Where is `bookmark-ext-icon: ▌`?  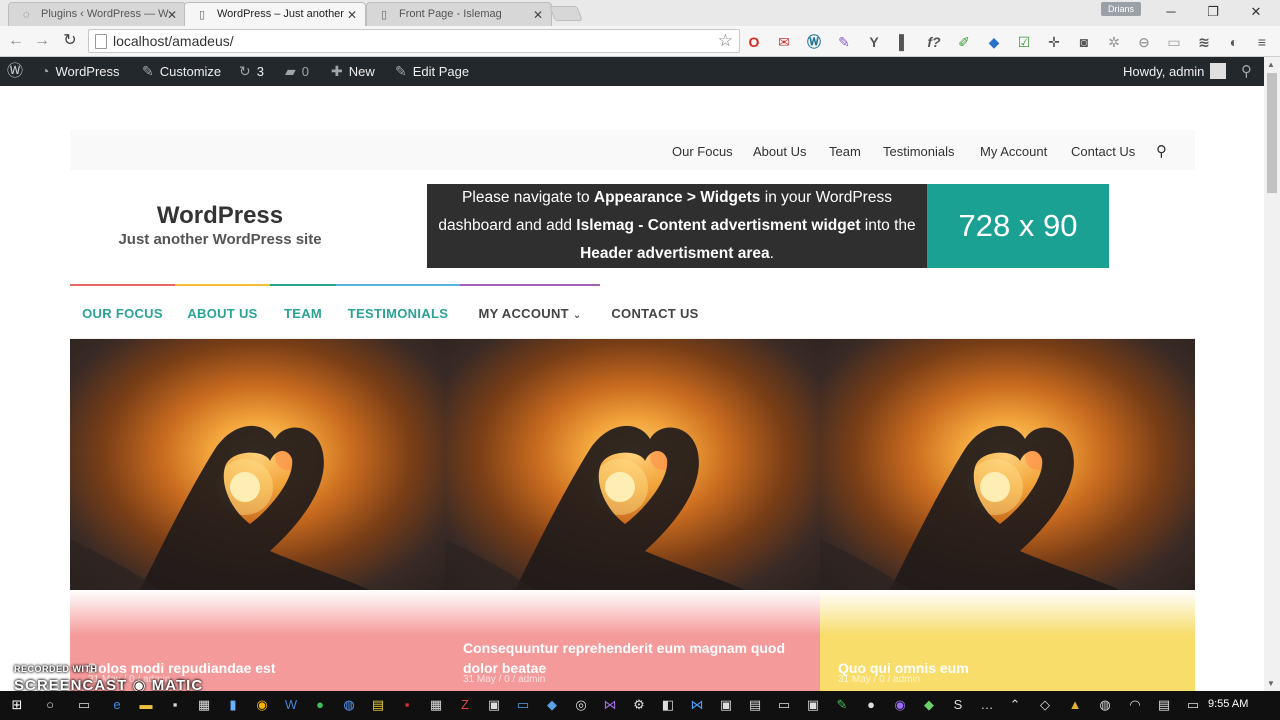 bookmark-ext-icon: ▌ is located at coordinates (904, 42).